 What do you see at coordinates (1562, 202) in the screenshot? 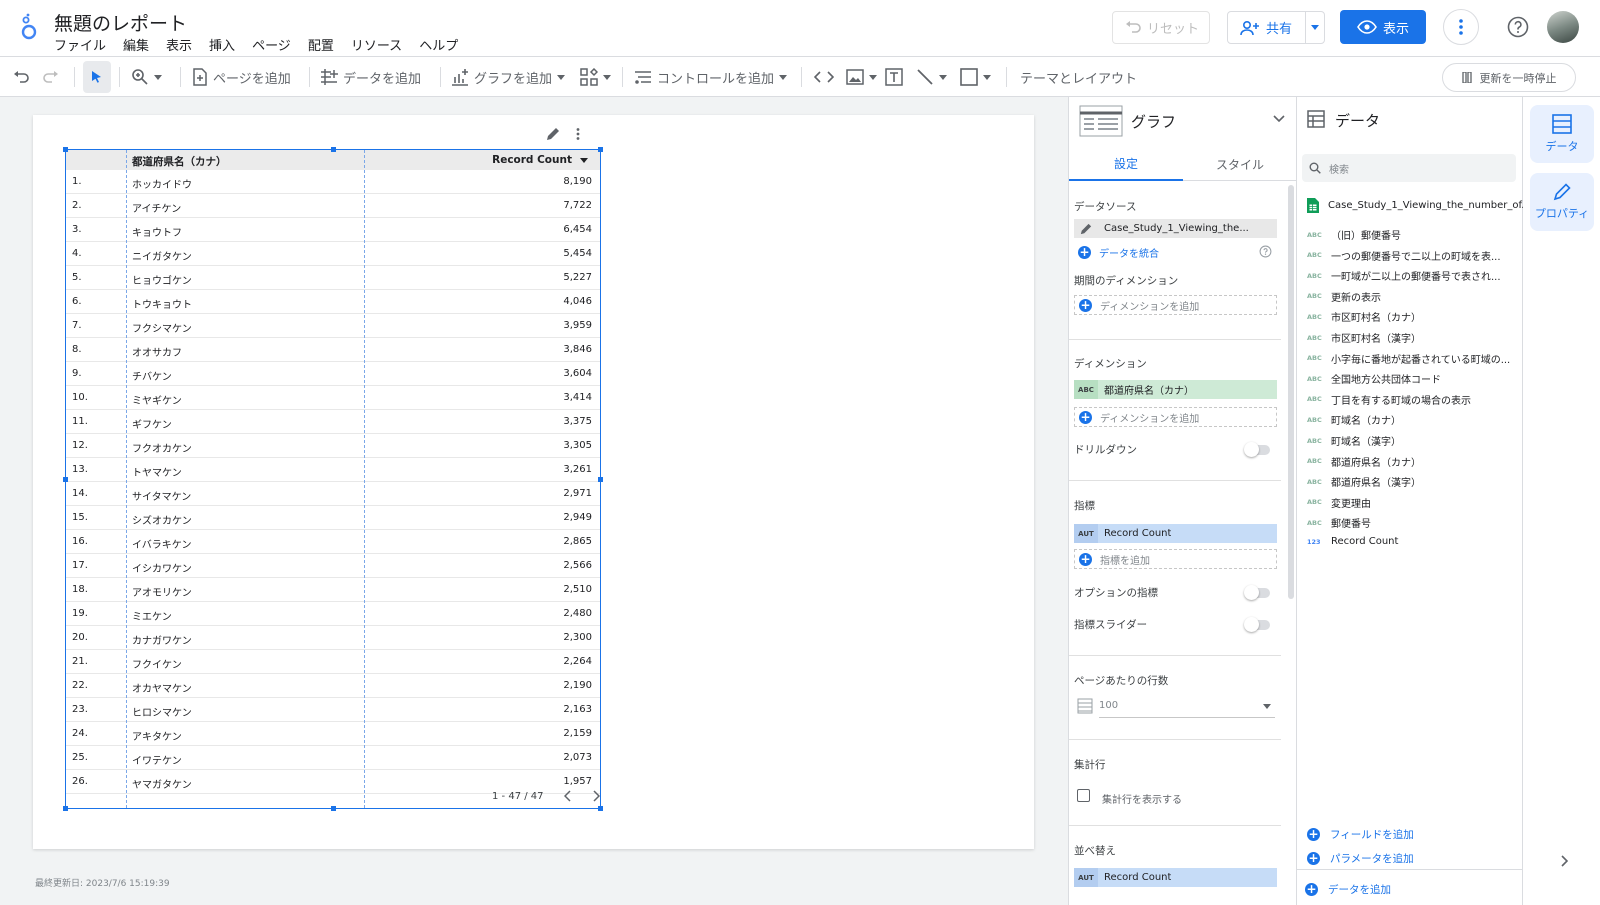
I see `rail-properties-button: プロパティ` at bounding box center [1562, 202].